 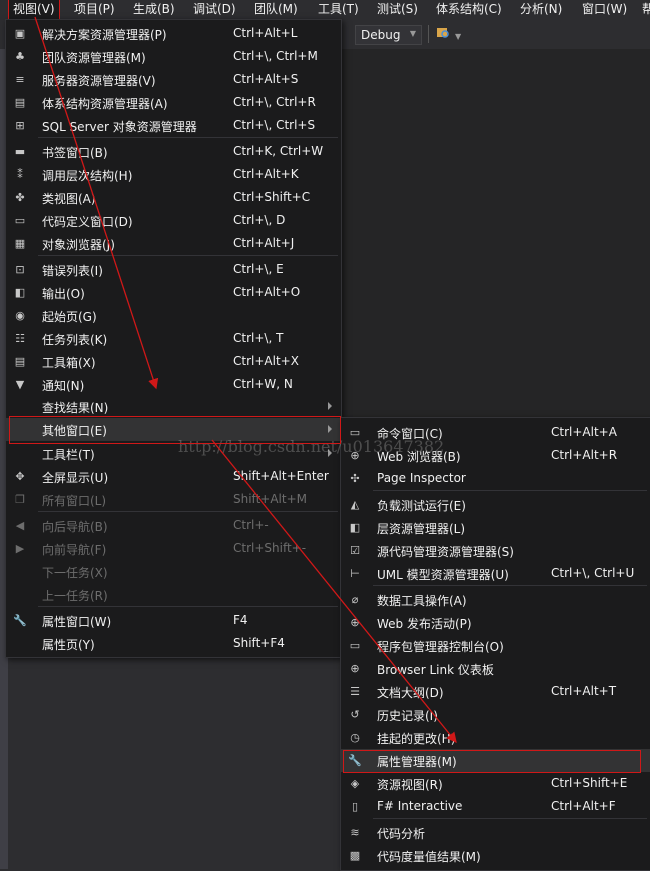 I want to click on menubar-item: 项目(P), so click(x=94, y=9).